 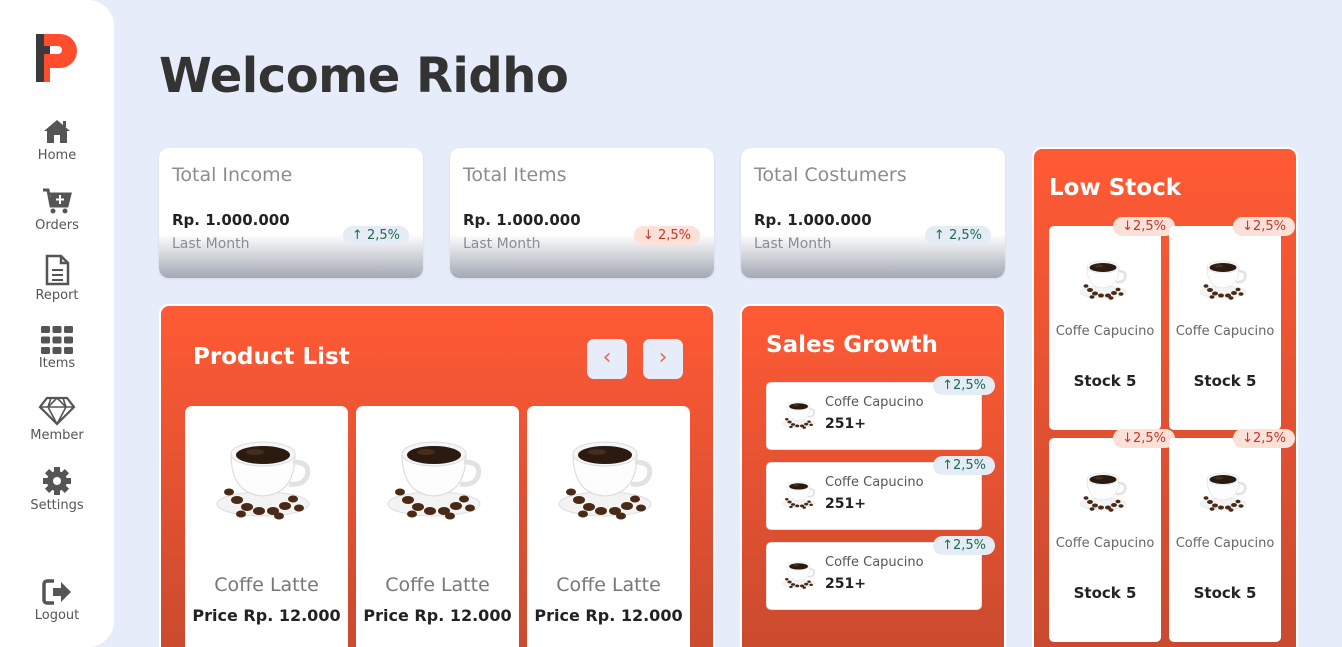 I want to click on panel-title: Sales Growth, so click(x=852, y=345).